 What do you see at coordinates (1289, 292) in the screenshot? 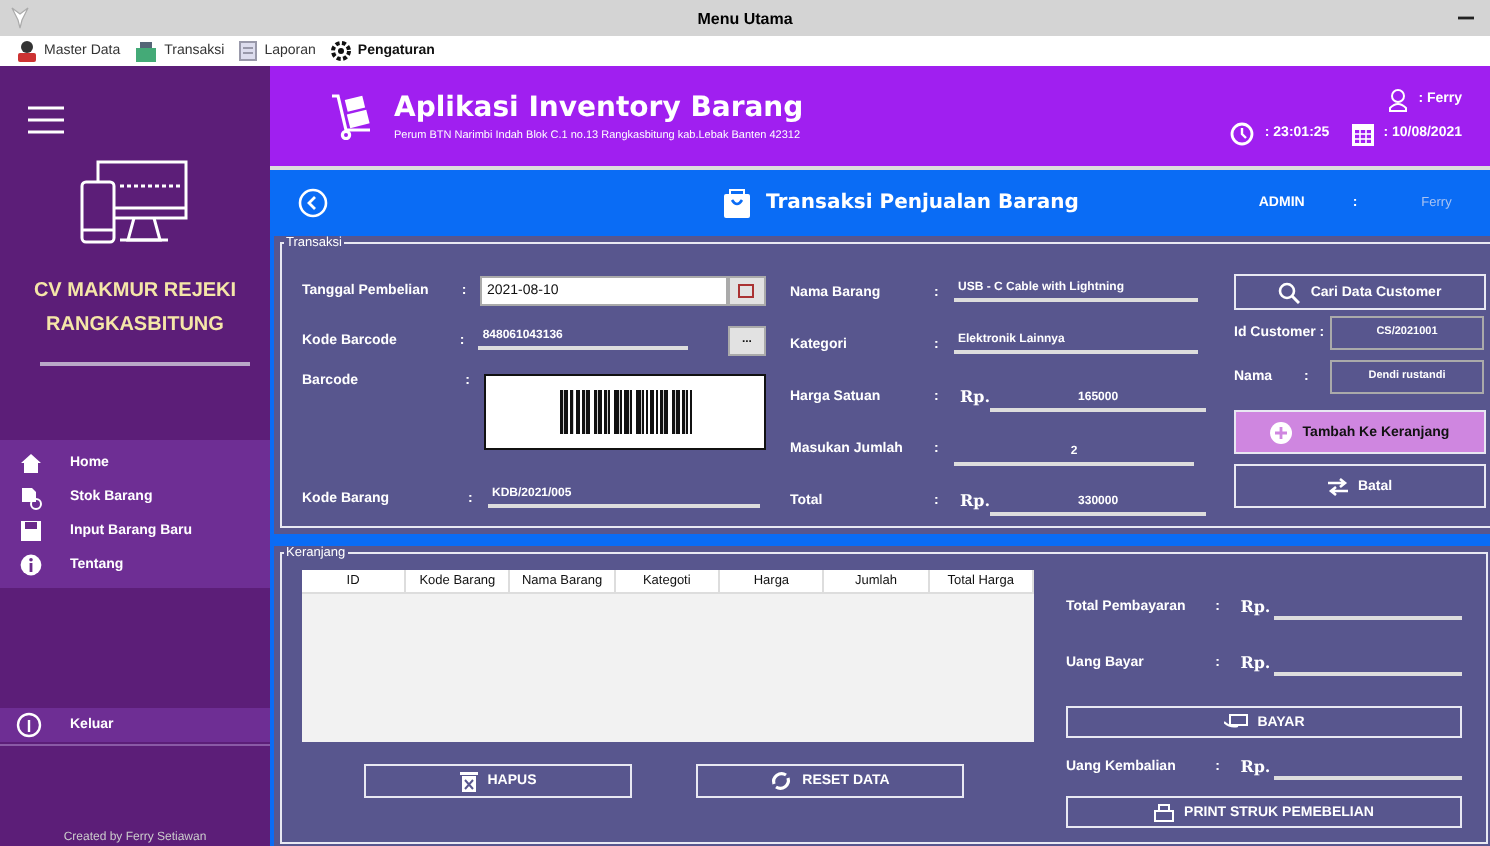
I see `search-icon` at bounding box center [1289, 292].